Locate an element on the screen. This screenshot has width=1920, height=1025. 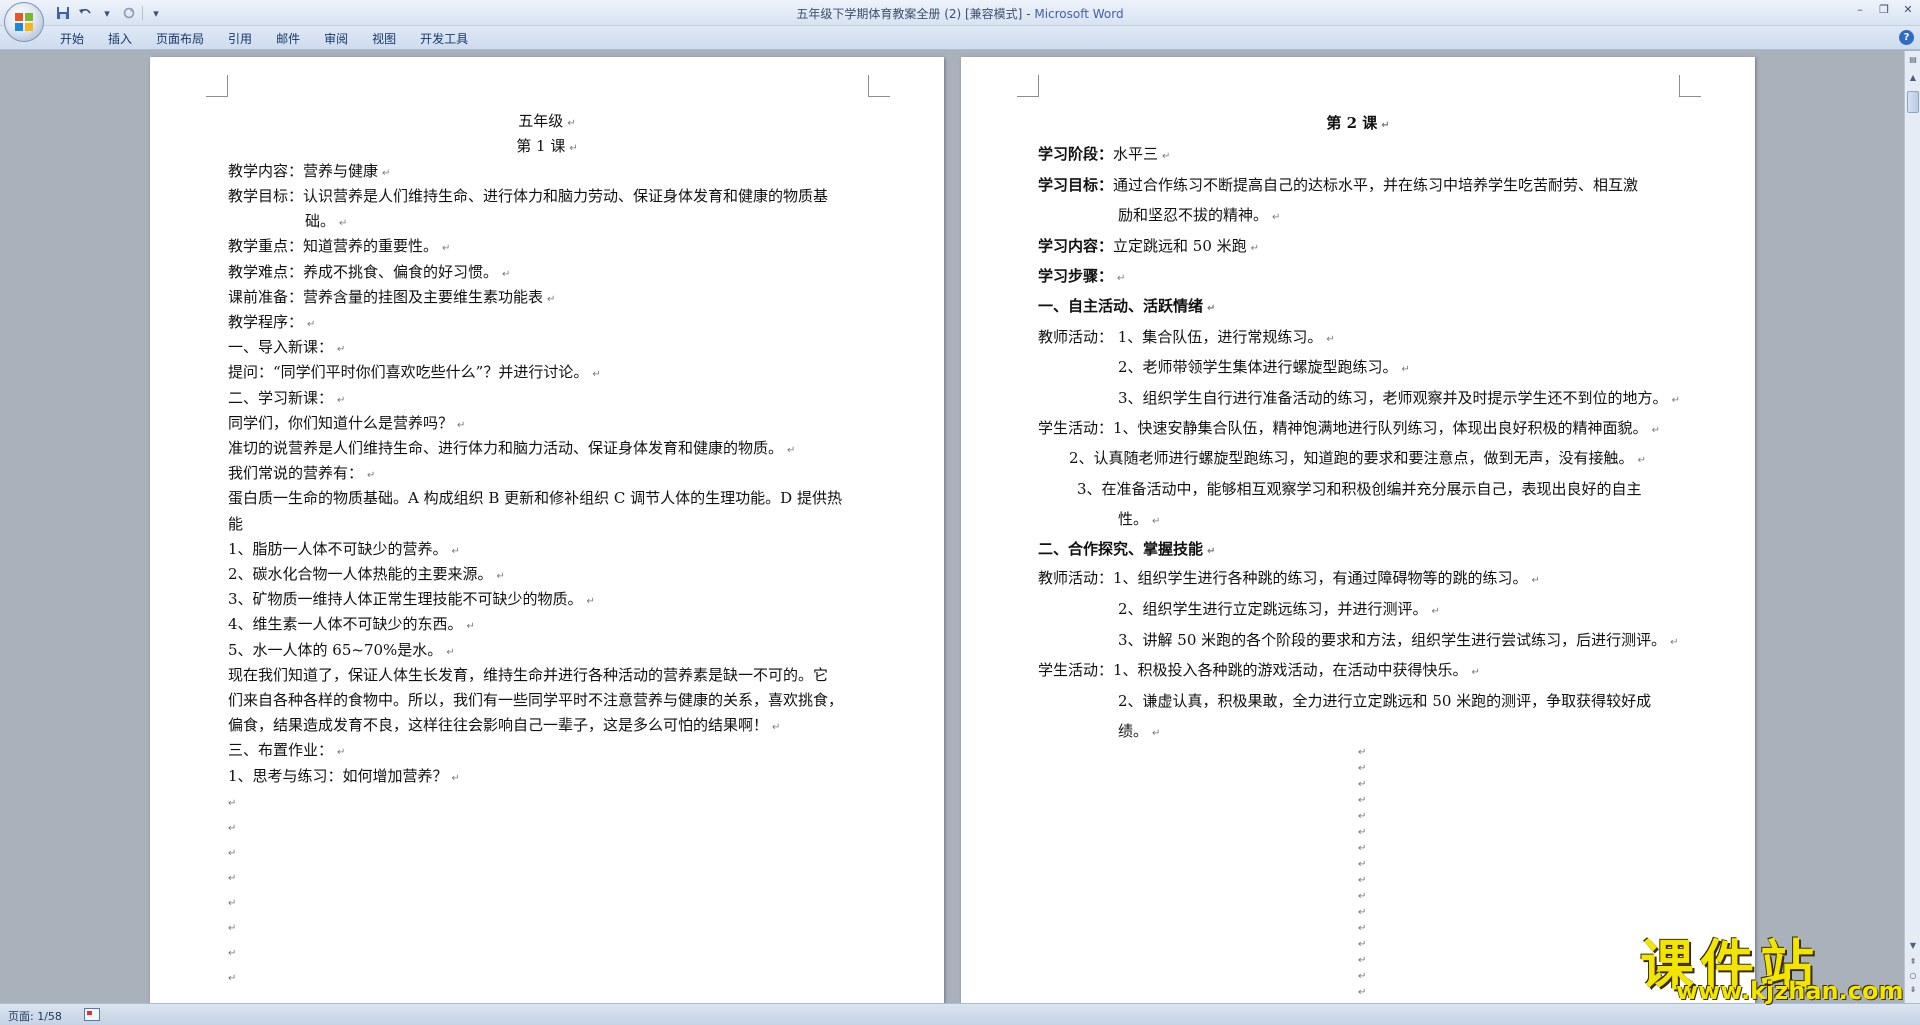
help-icon: ? is located at coordinates (1906, 37).